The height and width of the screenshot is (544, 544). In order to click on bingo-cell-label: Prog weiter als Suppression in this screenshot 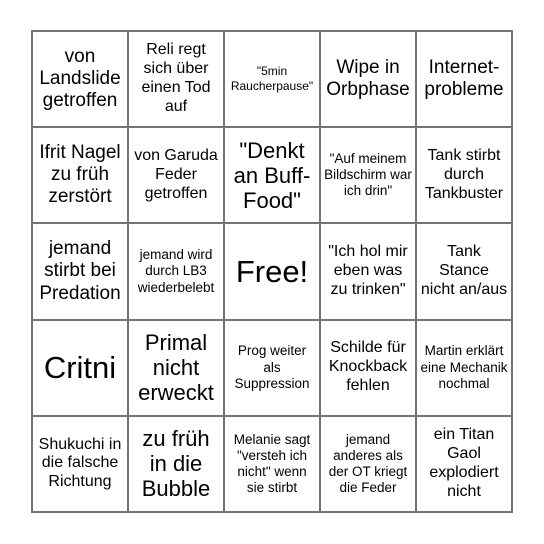, I will do `click(272, 367)`.